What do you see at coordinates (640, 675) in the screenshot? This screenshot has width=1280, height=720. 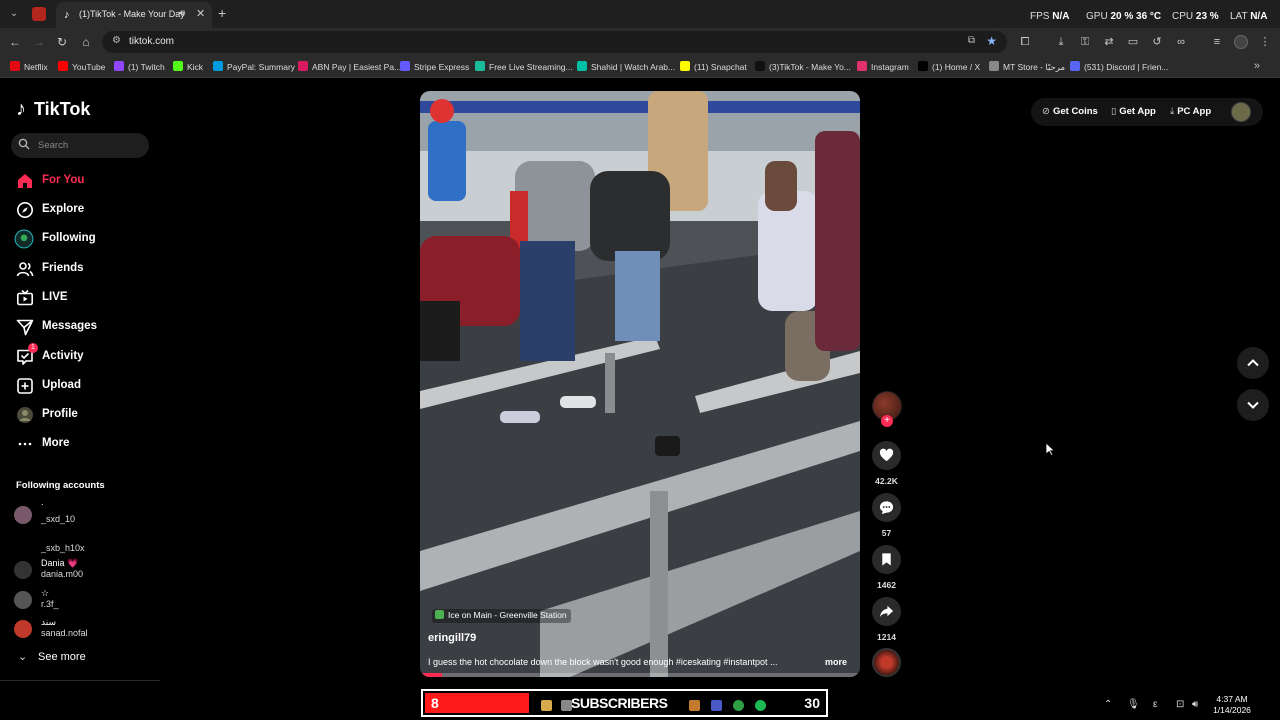 I see `video-progress-bar` at bounding box center [640, 675].